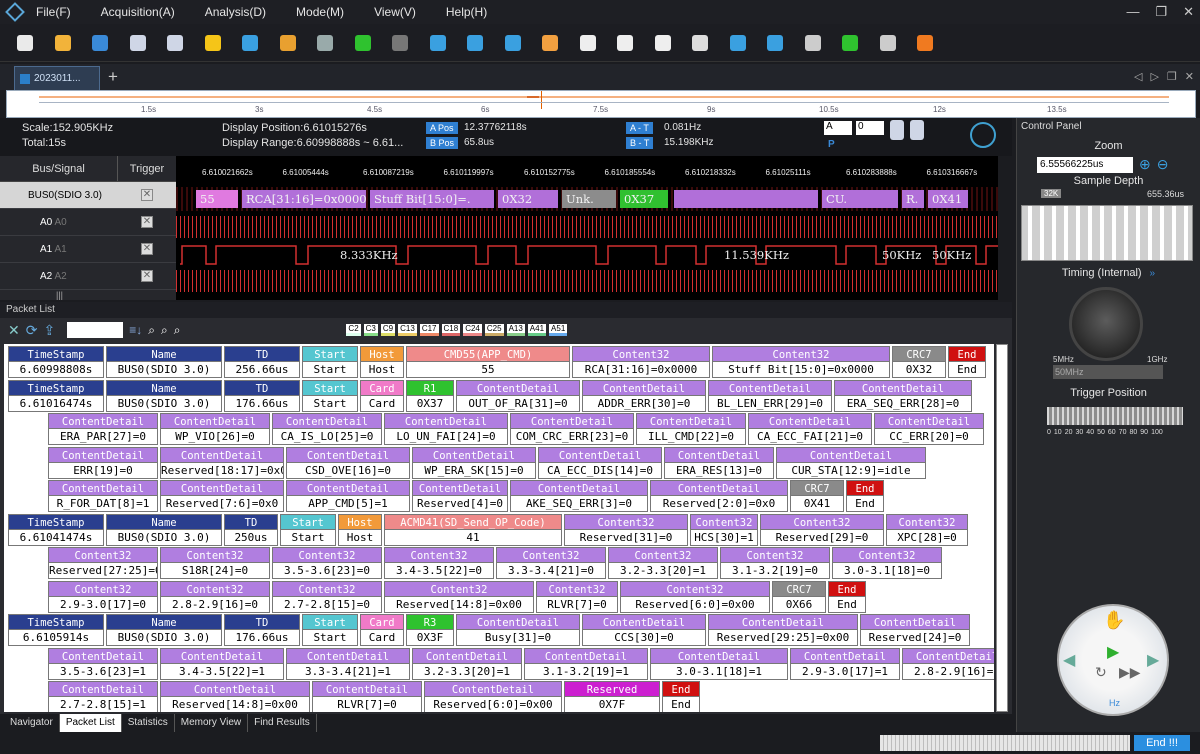  What do you see at coordinates (147, 222) in the screenshot?
I see `trigger-checkbox: ✕` at bounding box center [147, 222].